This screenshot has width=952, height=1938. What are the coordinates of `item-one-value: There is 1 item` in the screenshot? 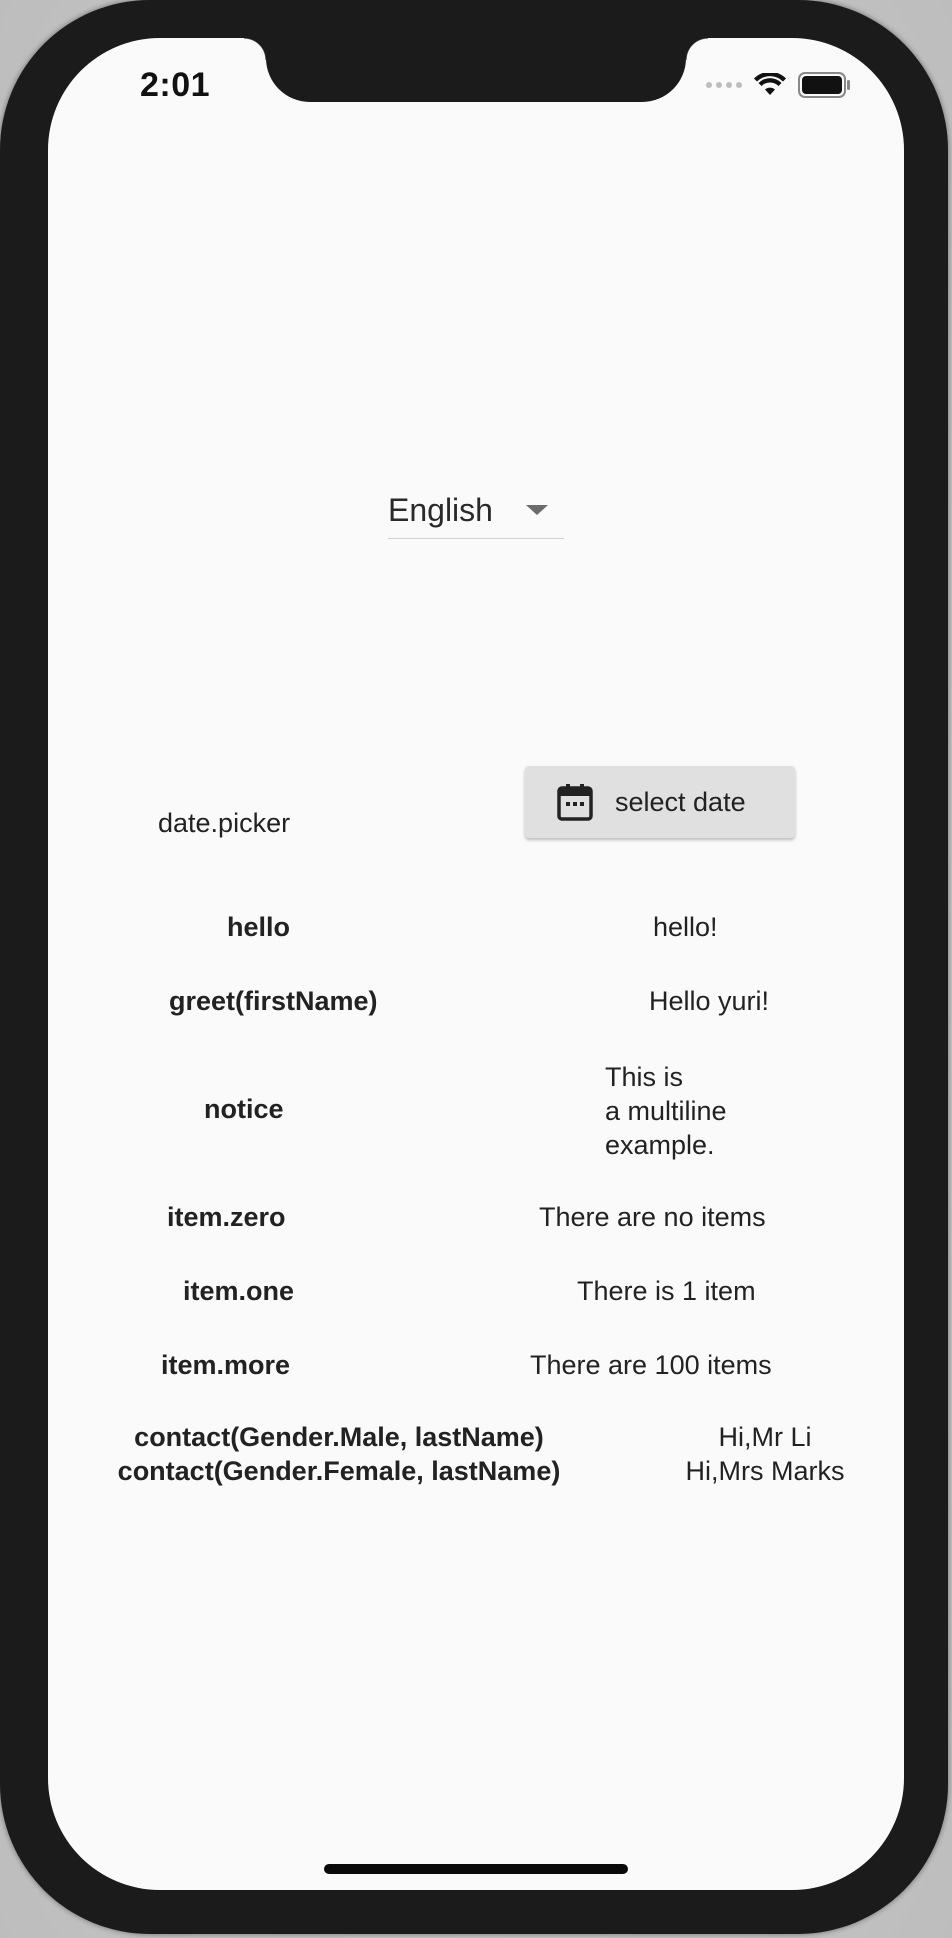 It's located at (666, 1291).